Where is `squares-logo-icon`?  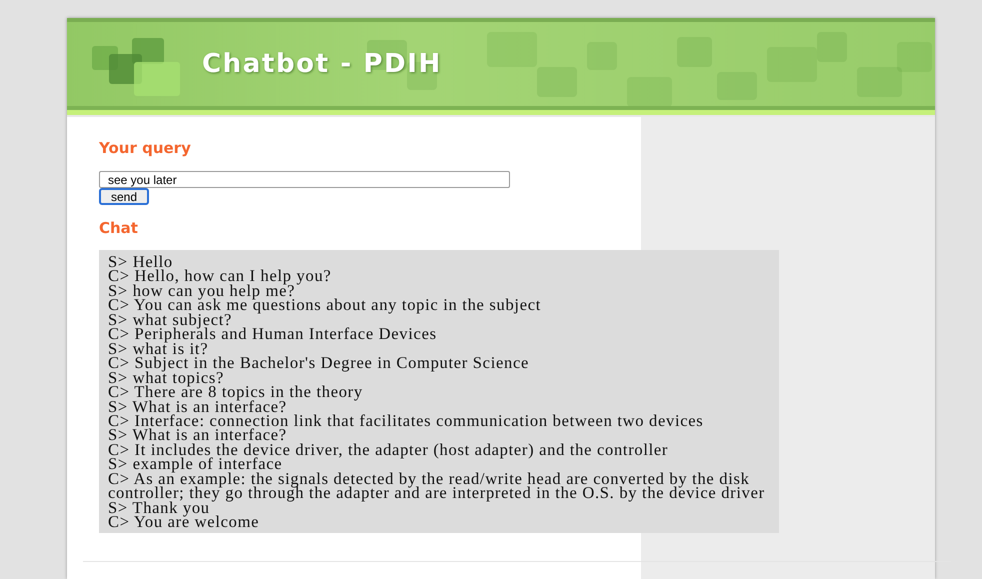 squares-logo-icon is located at coordinates (137, 68).